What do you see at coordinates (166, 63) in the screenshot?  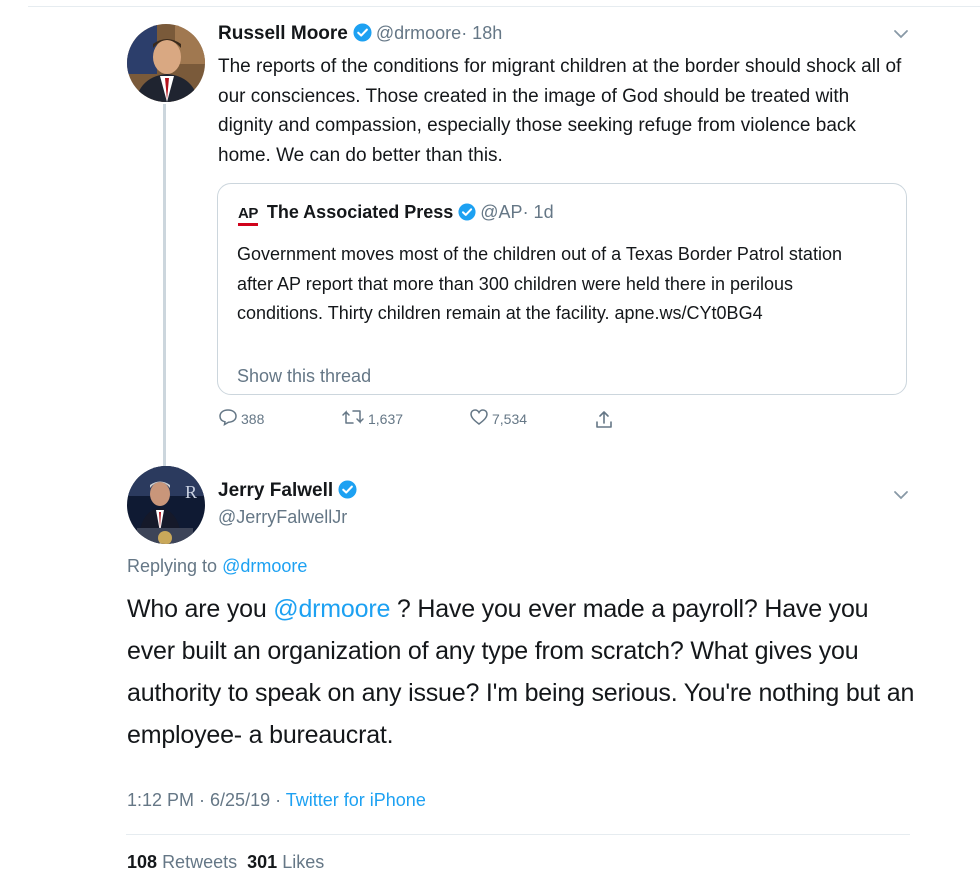 I see `russell-moore-avatar` at bounding box center [166, 63].